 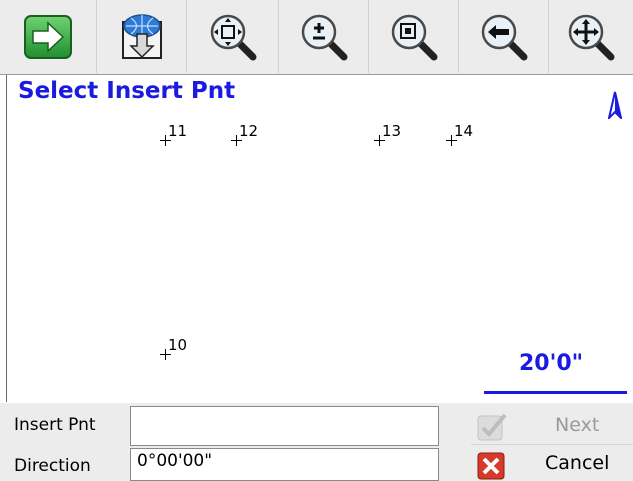 What do you see at coordinates (577, 424) in the screenshot?
I see `next-label: Next` at bounding box center [577, 424].